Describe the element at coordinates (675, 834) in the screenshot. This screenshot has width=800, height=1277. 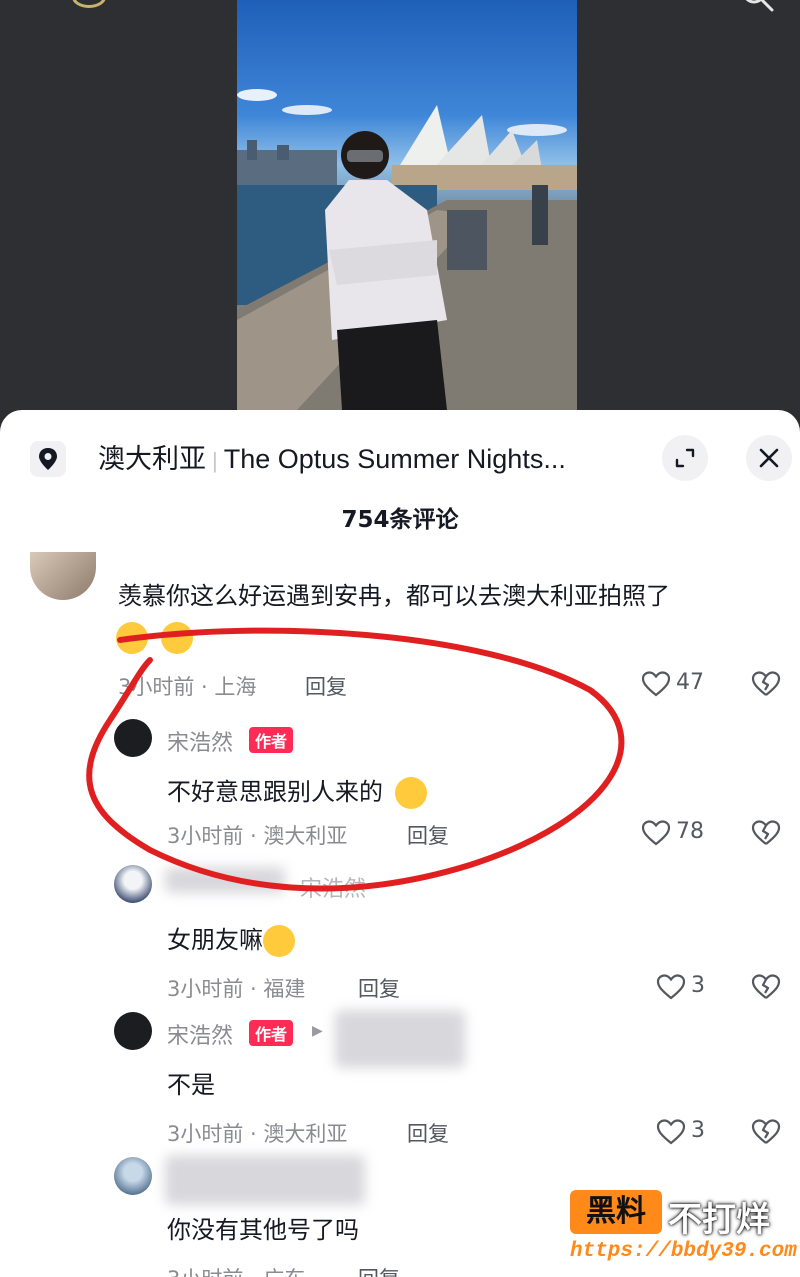
I see `like-button: 78` at that location.